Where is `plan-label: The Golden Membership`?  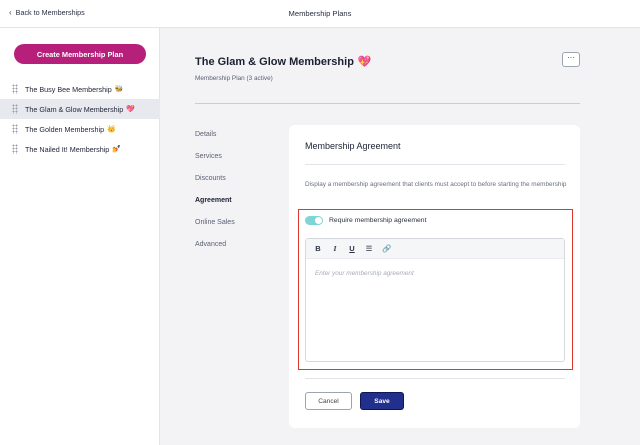
plan-label: The Golden Membership is located at coordinates (65, 129).